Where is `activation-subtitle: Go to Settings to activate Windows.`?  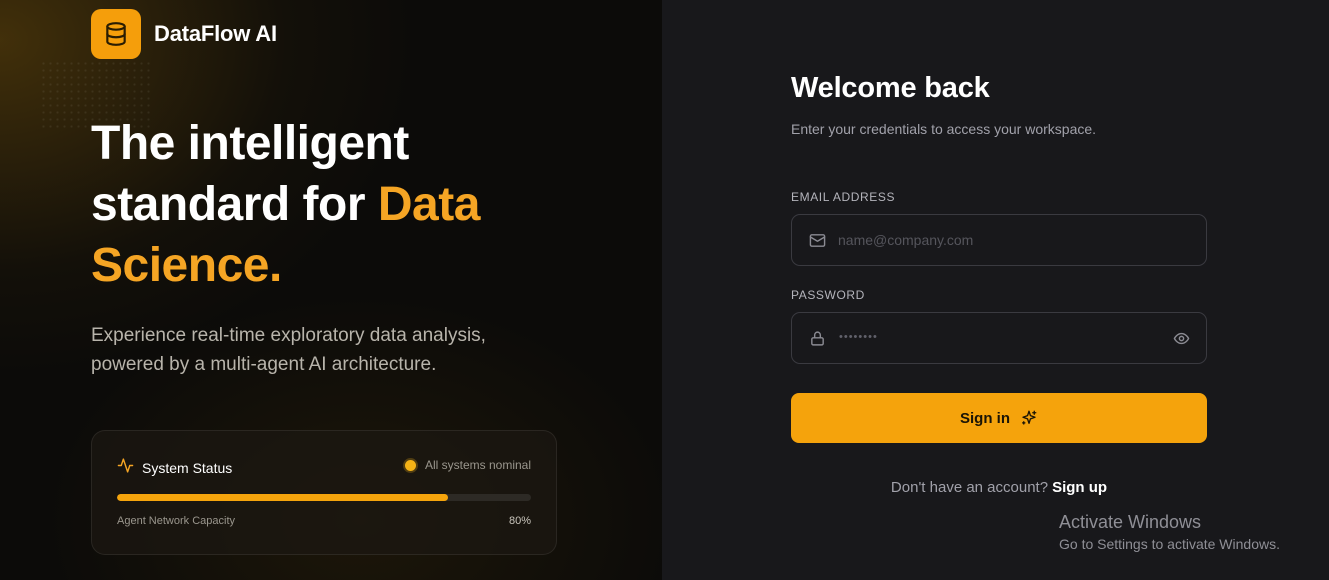 activation-subtitle: Go to Settings to activate Windows. is located at coordinates (1169, 544).